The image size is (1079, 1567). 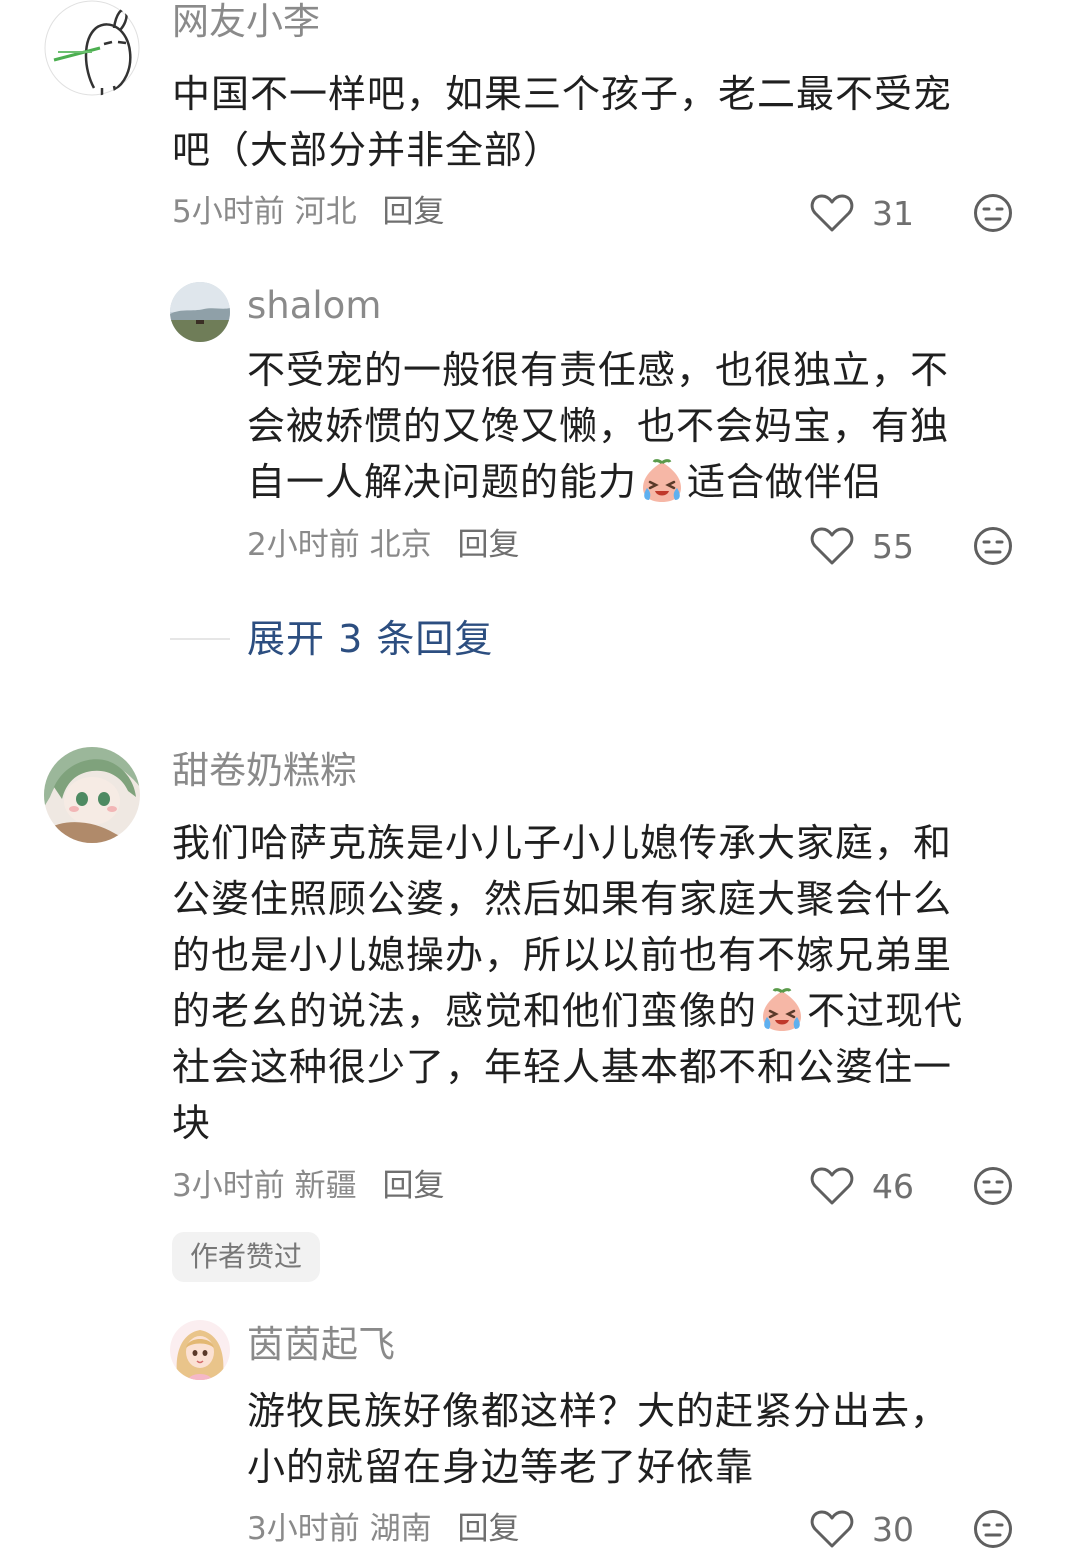 What do you see at coordinates (192, 1123) in the screenshot?
I see `comment-line: 块` at bounding box center [192, 1123].